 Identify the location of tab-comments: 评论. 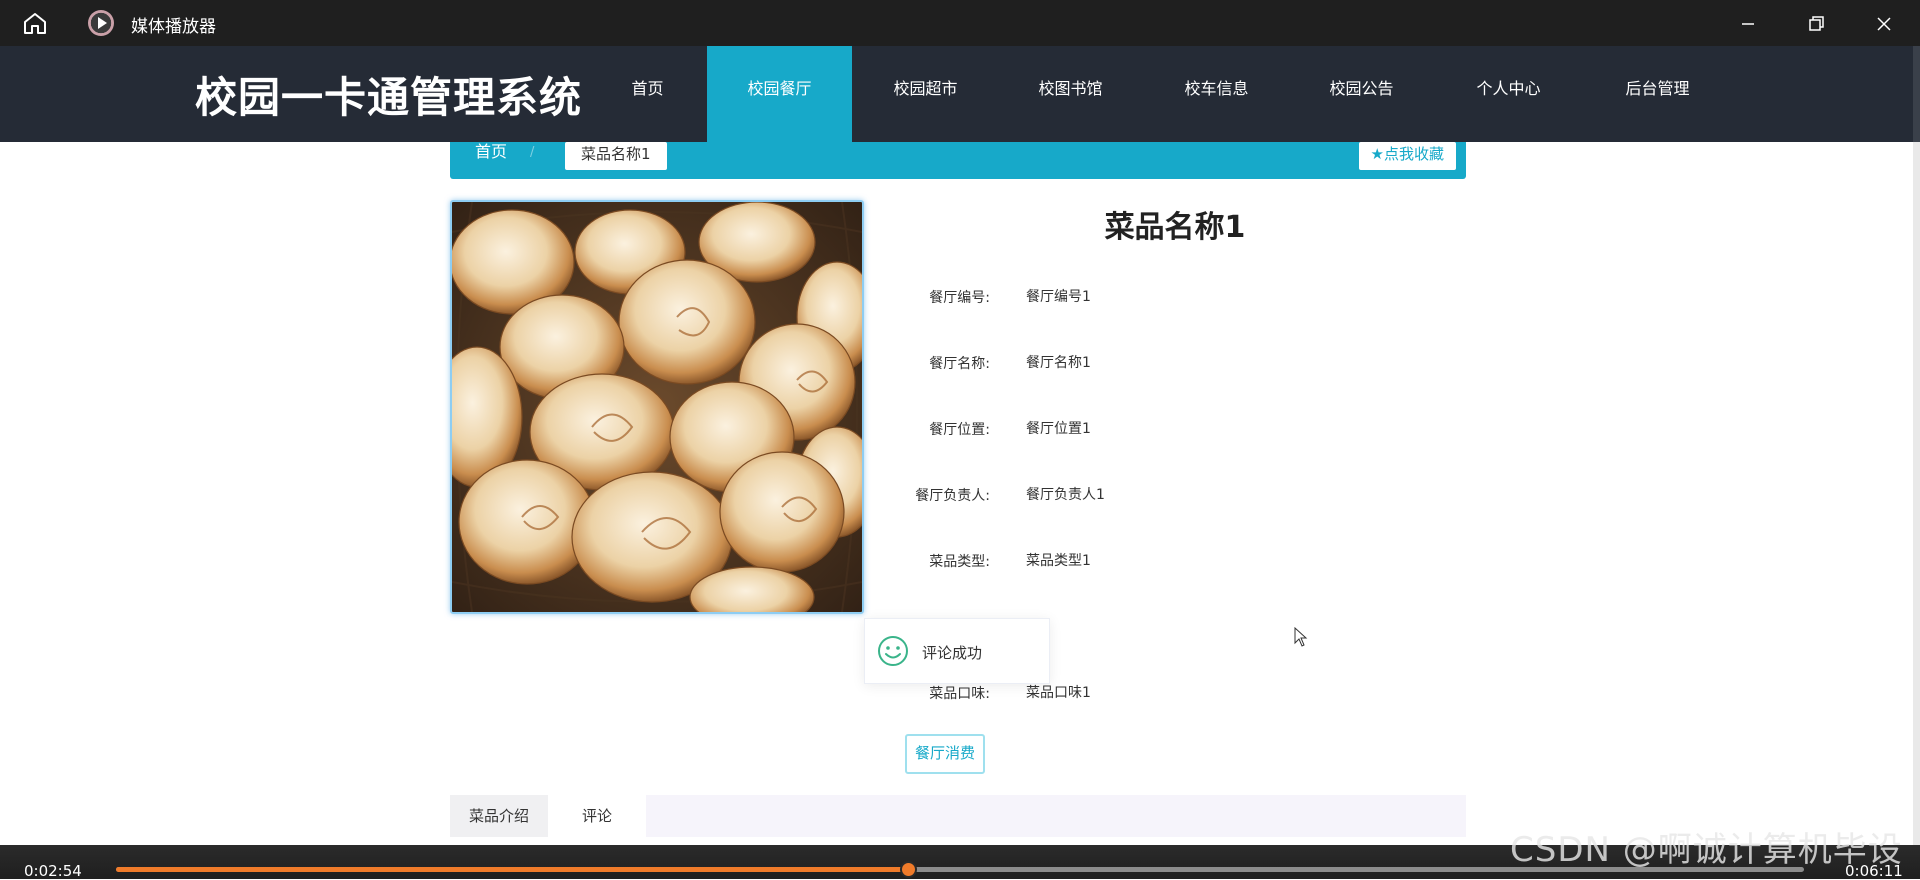
(597, 816).